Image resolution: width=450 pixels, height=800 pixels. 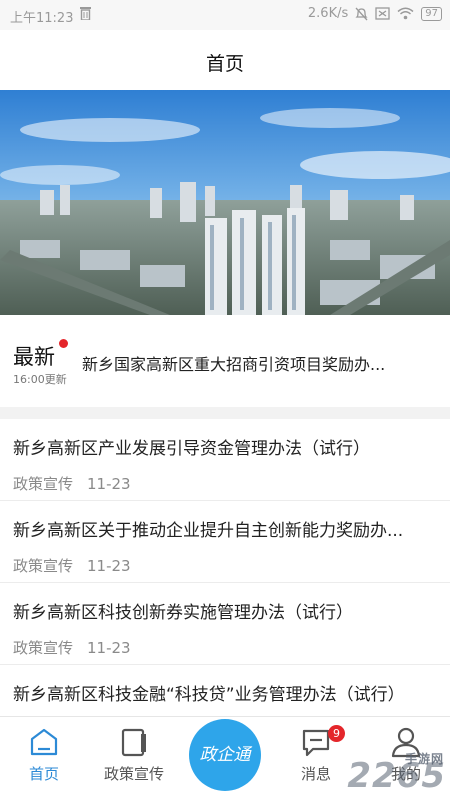 I want to click on tab-home: 首页, so click(x=44, y=754).